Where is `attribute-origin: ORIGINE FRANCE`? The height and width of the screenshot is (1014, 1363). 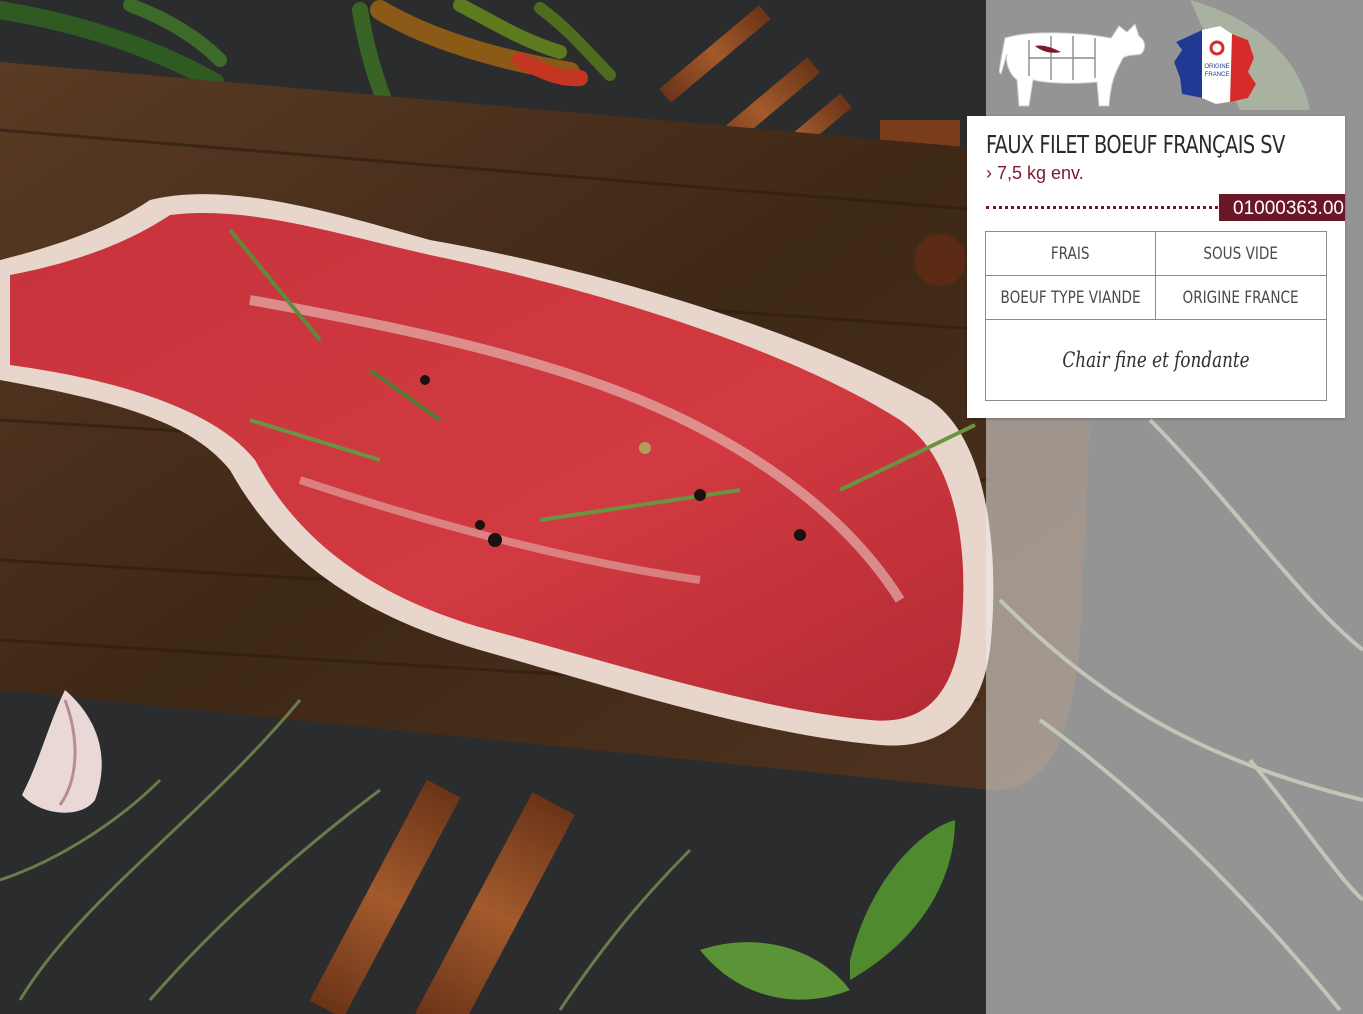 attribute-origin: ORIGINE FRANCE is located at coordinates (1241, 298).